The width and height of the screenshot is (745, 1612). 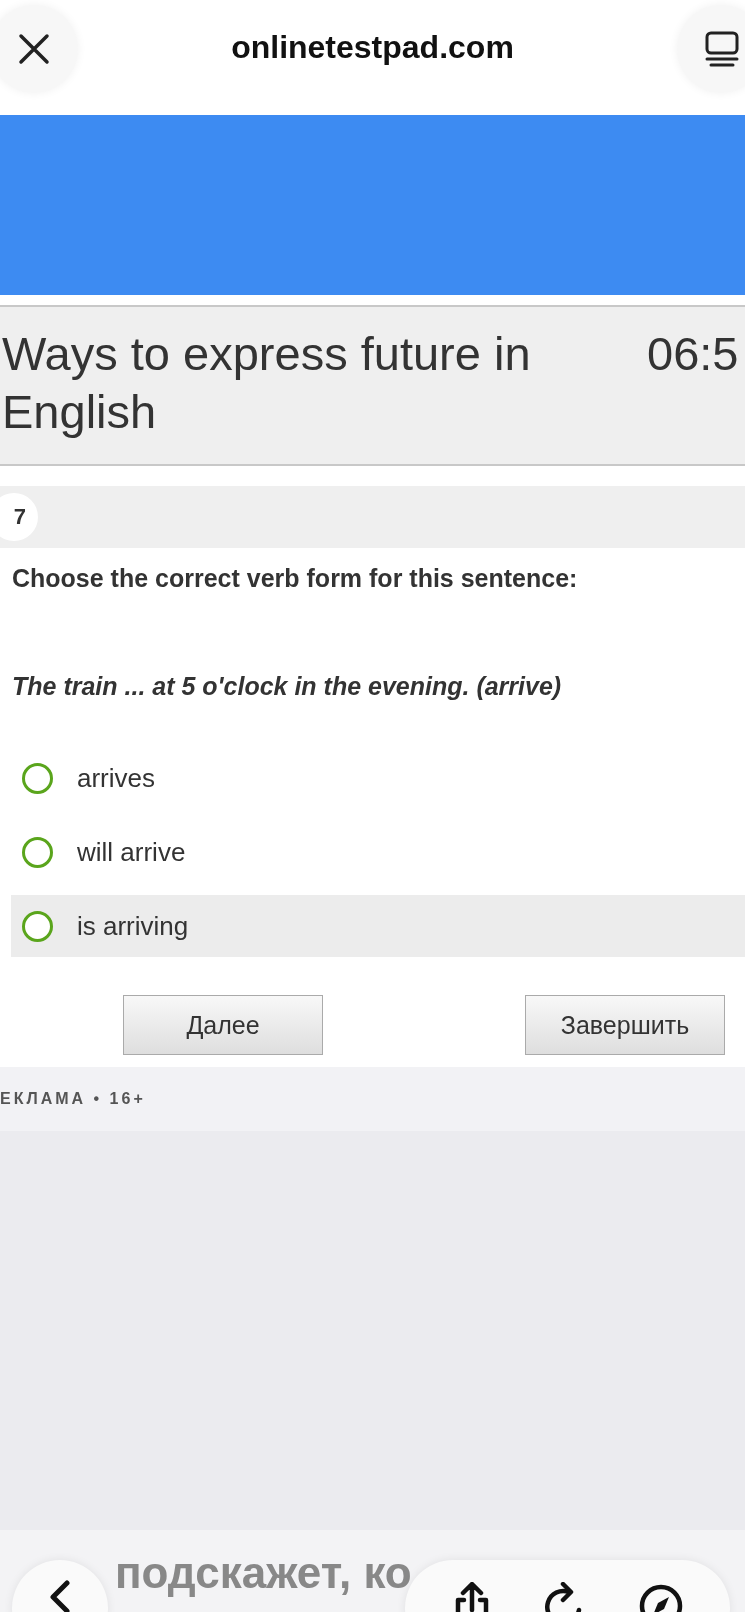 What do you see at coordinates (73, 1099) in the screenshot?
I see `ad-label: ЕКЛАМА • 16+` at bounding box center [73, 1099].